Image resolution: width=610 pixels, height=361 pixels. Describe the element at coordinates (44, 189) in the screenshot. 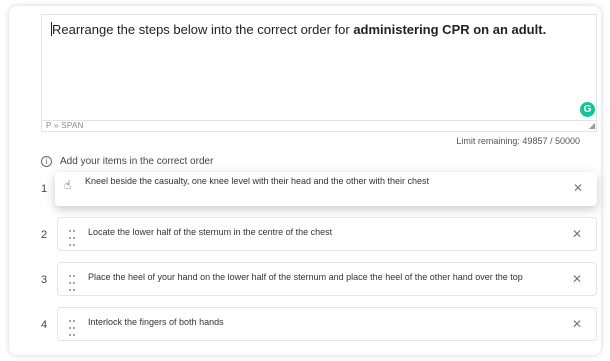

I see `item-number: 1` at that location.